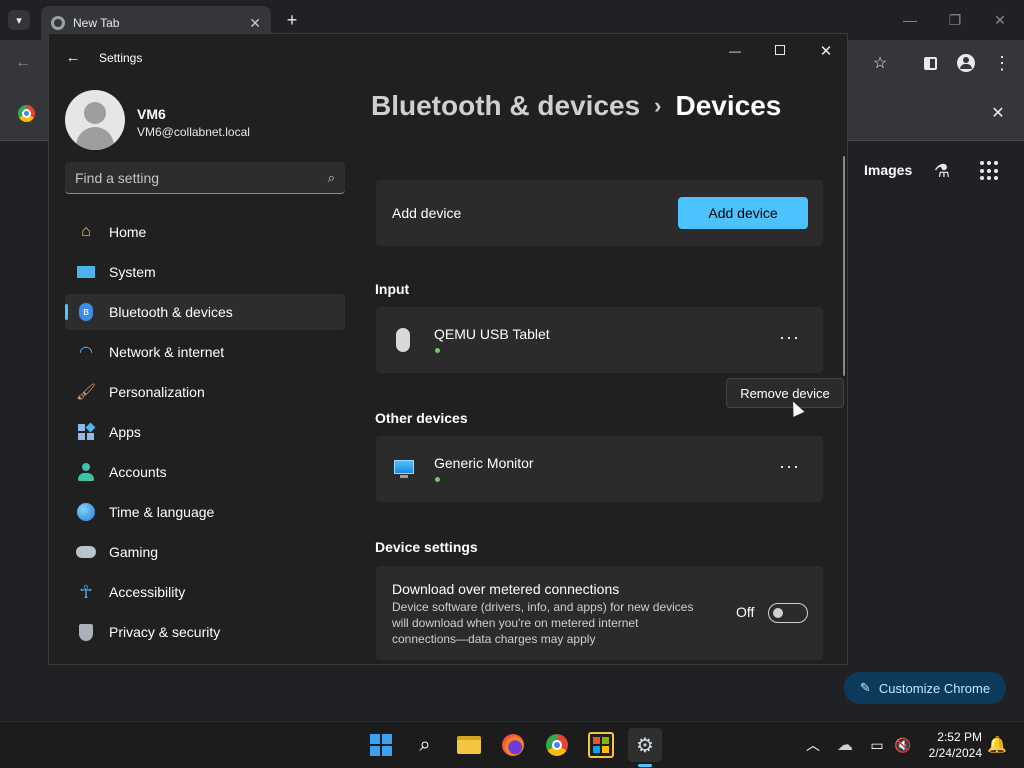 This screenshot has height=768, width=1024. I want to click on profile-icon, so click(966, 63).